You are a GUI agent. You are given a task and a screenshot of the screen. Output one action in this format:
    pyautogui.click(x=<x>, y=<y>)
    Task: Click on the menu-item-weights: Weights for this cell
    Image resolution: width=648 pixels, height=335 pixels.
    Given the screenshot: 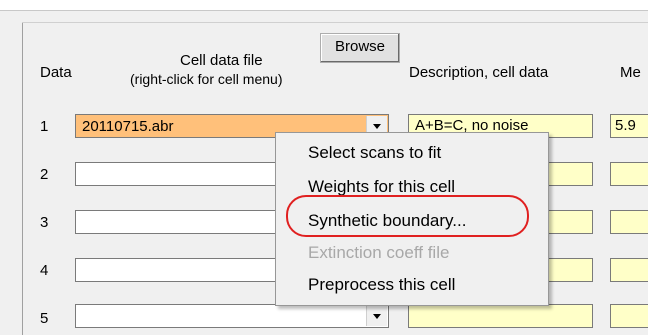 What is the action you would take?
    pyautogui.click(x=381, y=187)
    